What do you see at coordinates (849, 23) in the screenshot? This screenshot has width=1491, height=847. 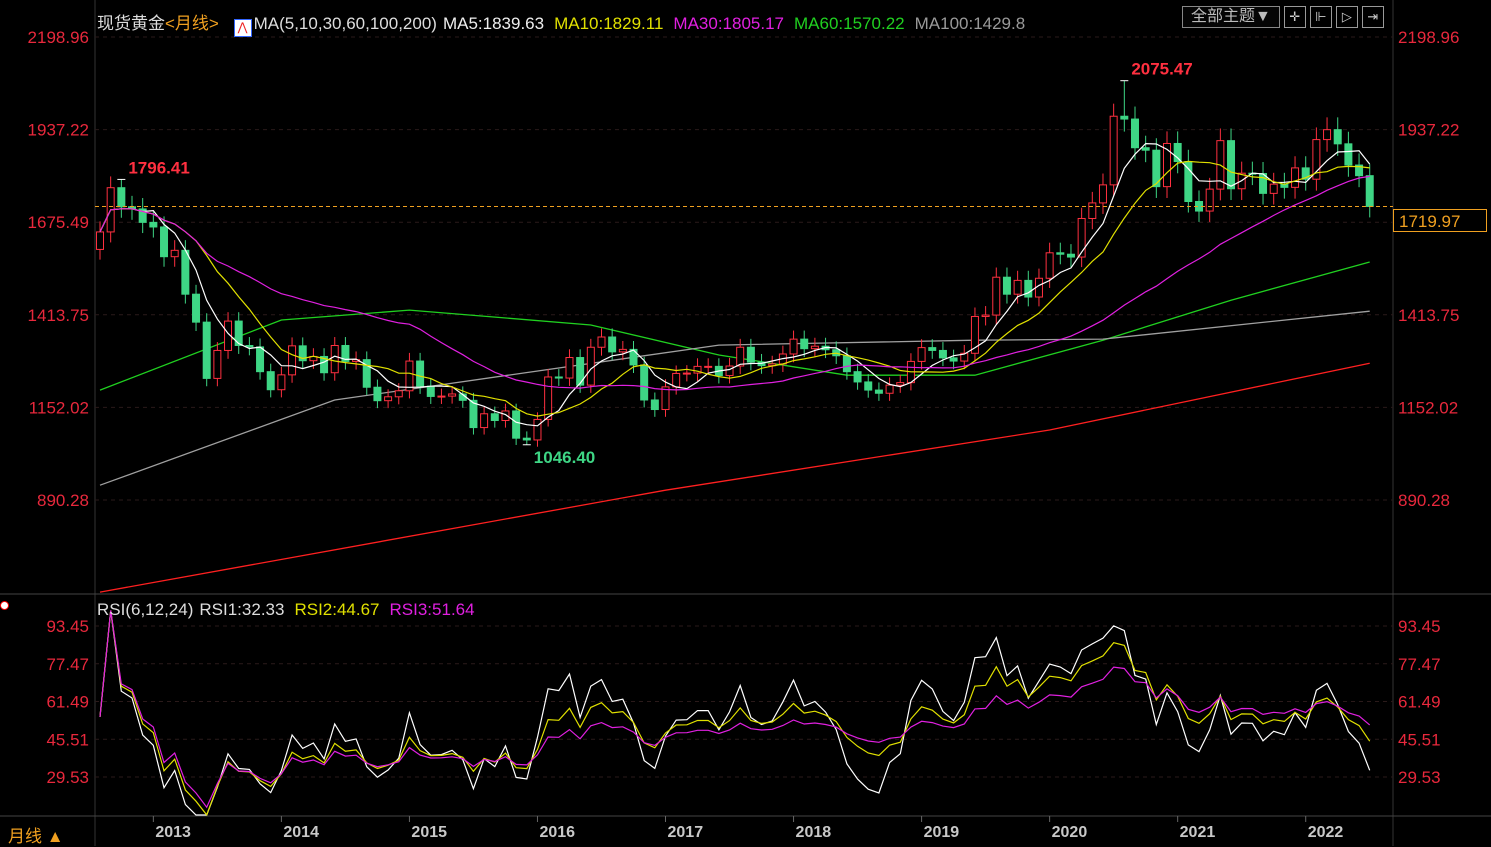 I see `ma60-value: MA60:1570.22` at bounding box center [849, 23].